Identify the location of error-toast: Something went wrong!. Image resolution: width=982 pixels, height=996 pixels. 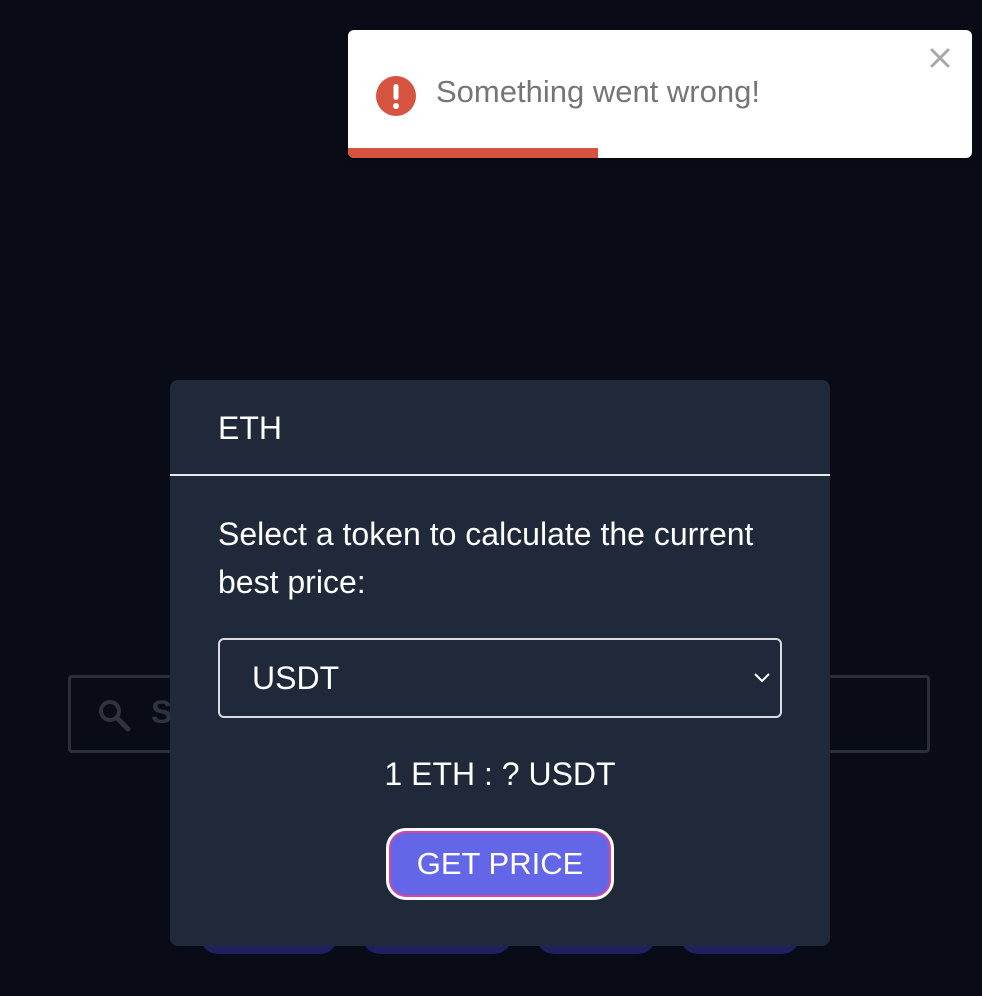
(660, 94).